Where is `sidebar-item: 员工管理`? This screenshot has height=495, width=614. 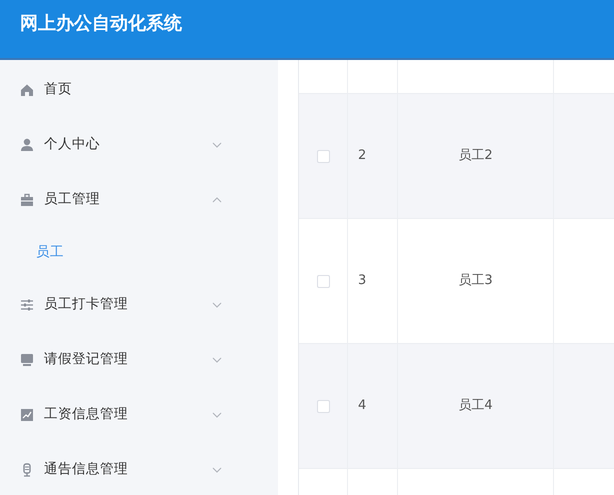 sidebar-item: 员工管理 is located at coordinates (139, 199).